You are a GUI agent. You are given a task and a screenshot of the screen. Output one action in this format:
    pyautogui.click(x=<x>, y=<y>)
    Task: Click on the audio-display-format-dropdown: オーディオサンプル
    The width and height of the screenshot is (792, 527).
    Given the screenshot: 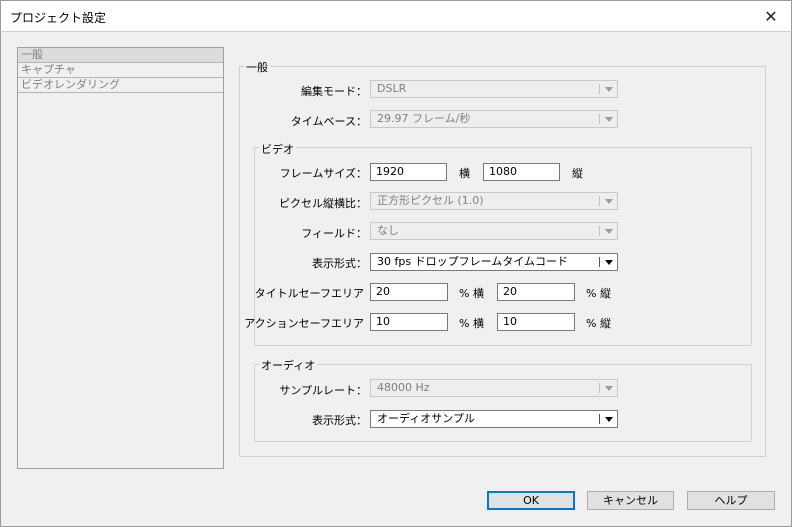 What is the action you would take?
    pyautogui.click(x=494, y=419)
    